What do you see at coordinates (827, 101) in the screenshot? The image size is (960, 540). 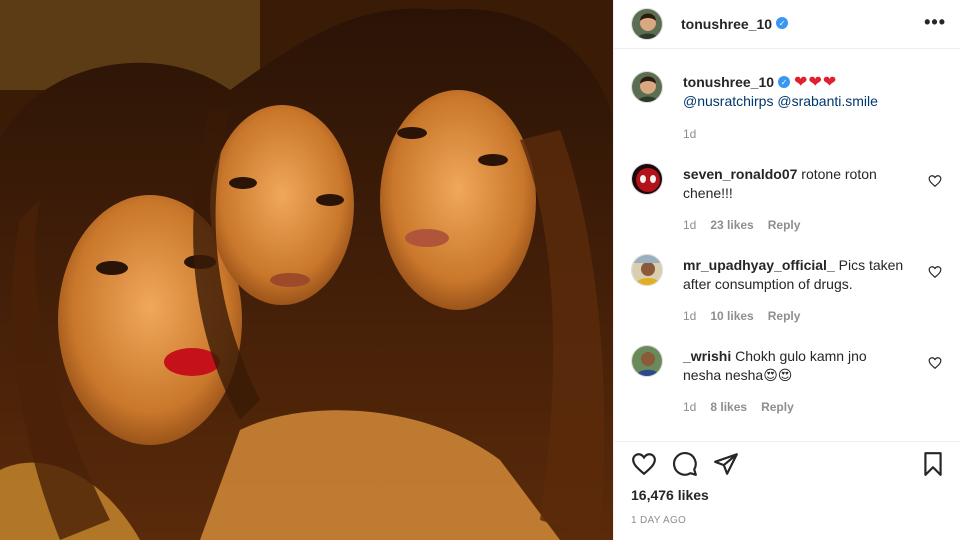 I see `mention-link-2: @srabanti.smile` at bounding box center [827, 101].